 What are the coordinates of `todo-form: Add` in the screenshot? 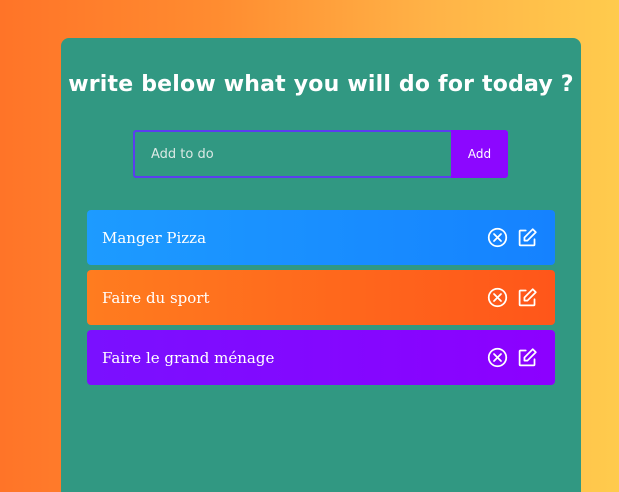 It's located at (320, 154).